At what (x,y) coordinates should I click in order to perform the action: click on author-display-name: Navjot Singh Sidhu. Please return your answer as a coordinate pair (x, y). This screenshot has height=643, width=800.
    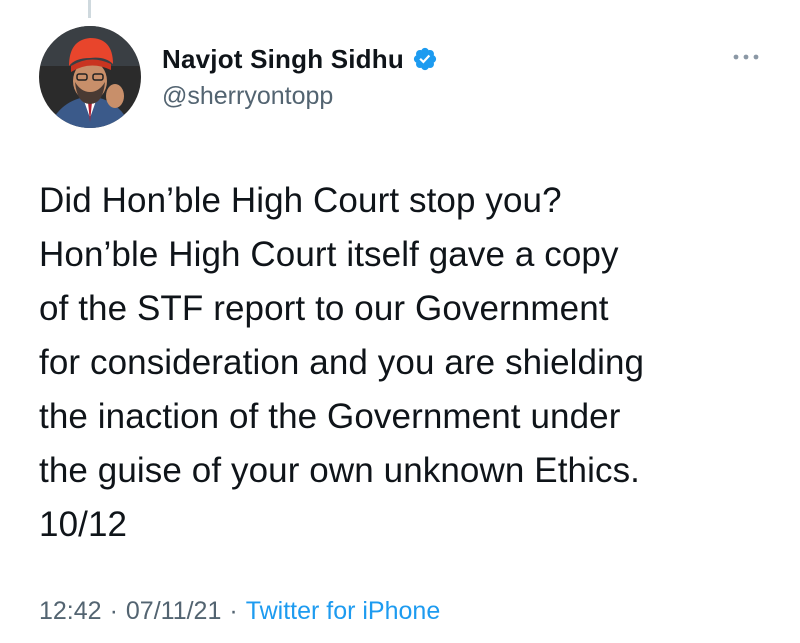
    Looking at the image, I should click on (283, 59).